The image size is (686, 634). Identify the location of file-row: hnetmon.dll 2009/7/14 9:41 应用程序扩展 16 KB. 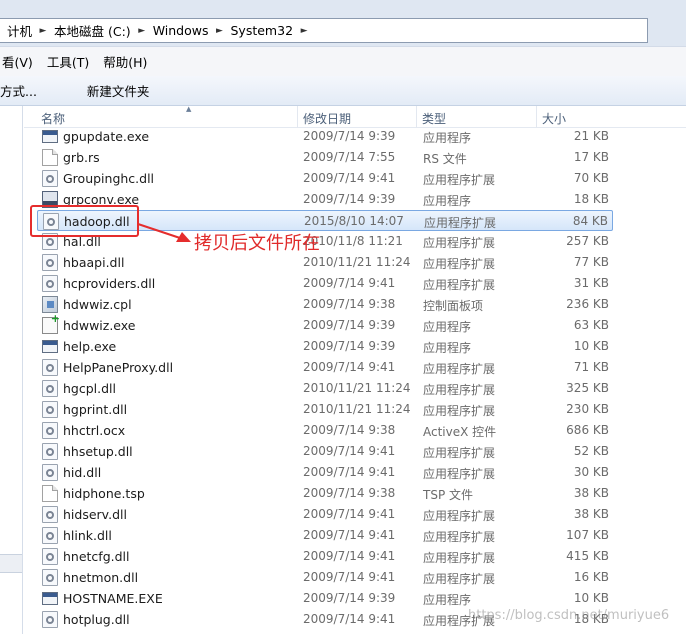
(325, 577).